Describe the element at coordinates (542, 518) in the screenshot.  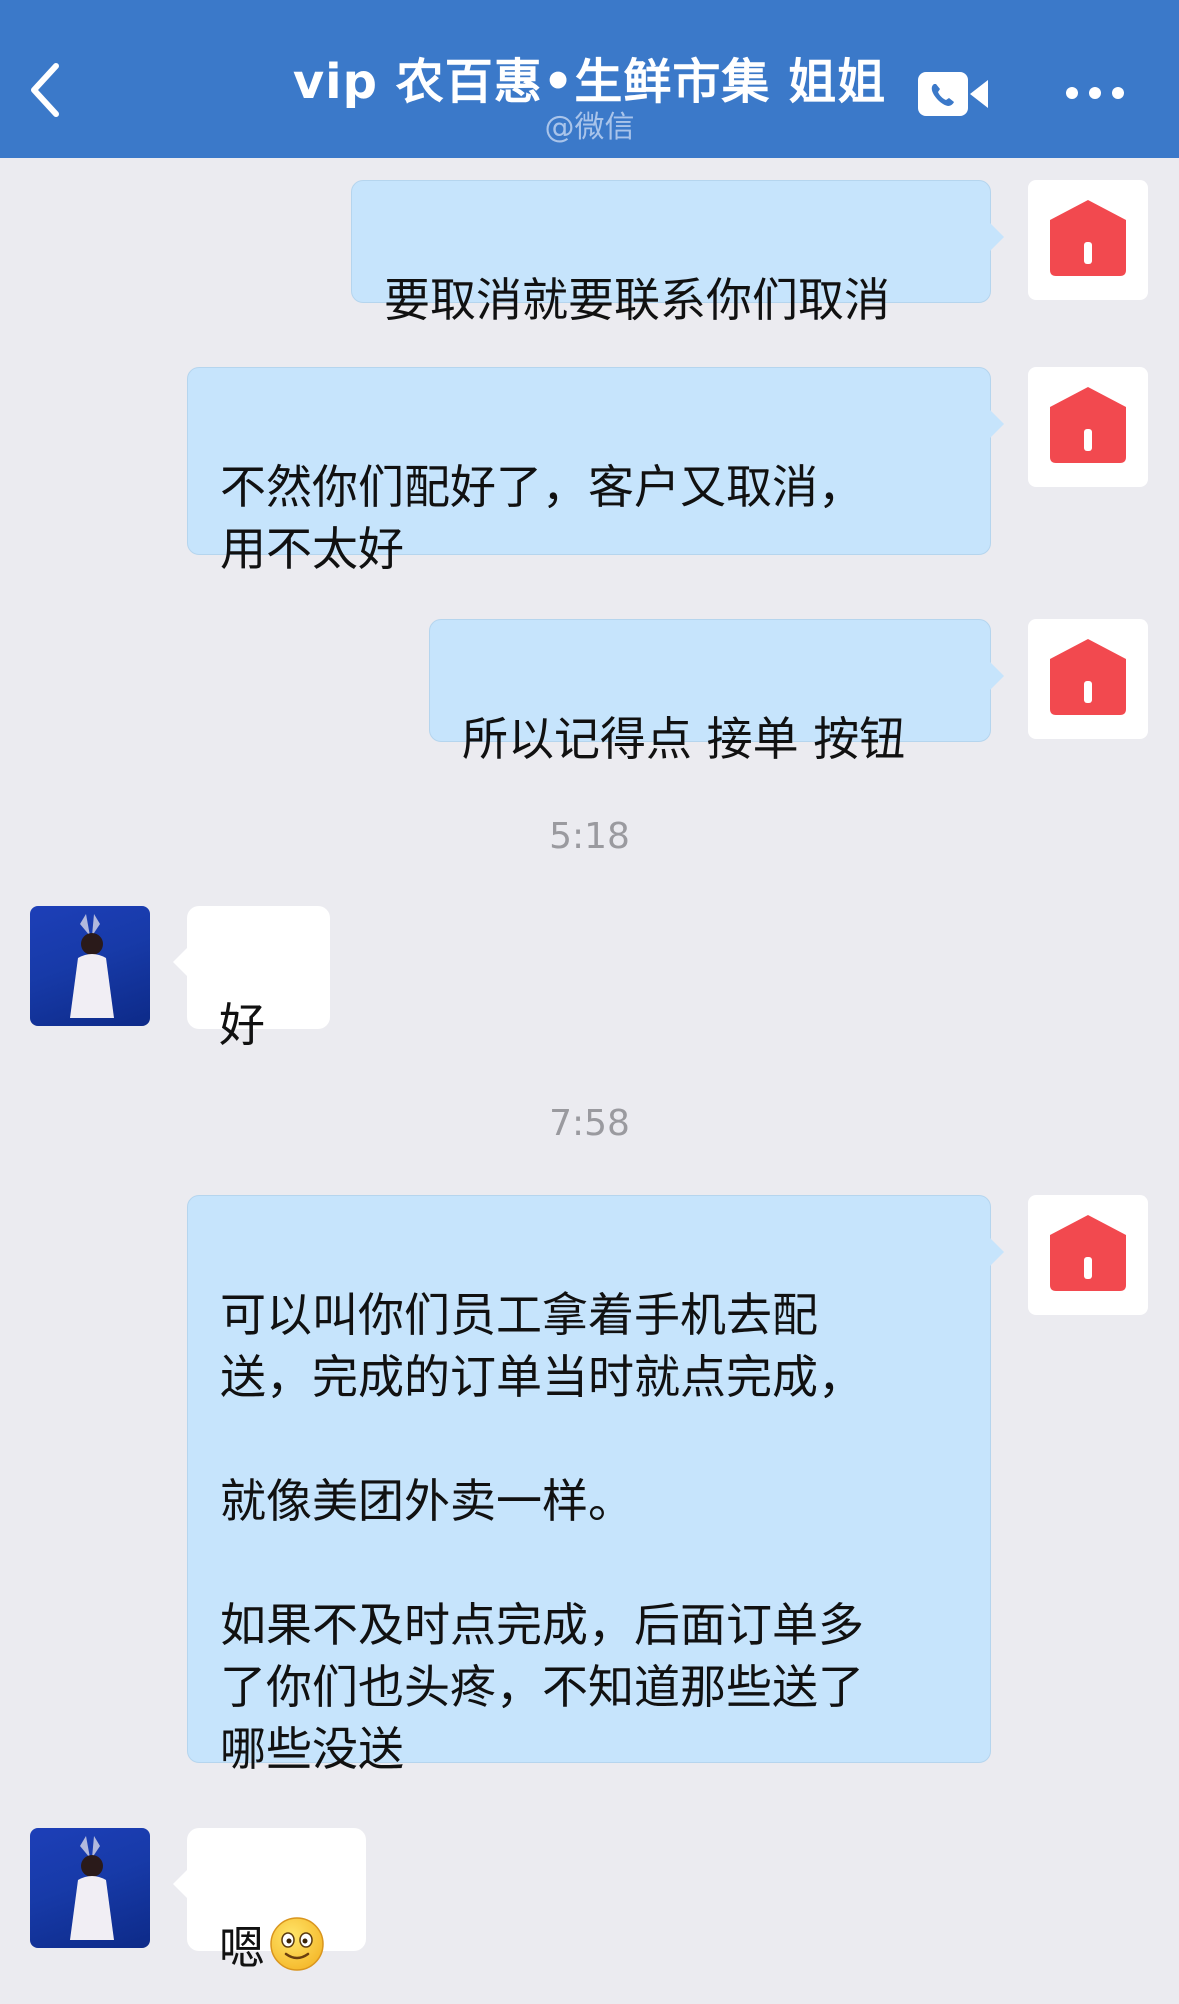
I see `message-text: 不然你们配好了，客户又取消， 用不太好` at that location.